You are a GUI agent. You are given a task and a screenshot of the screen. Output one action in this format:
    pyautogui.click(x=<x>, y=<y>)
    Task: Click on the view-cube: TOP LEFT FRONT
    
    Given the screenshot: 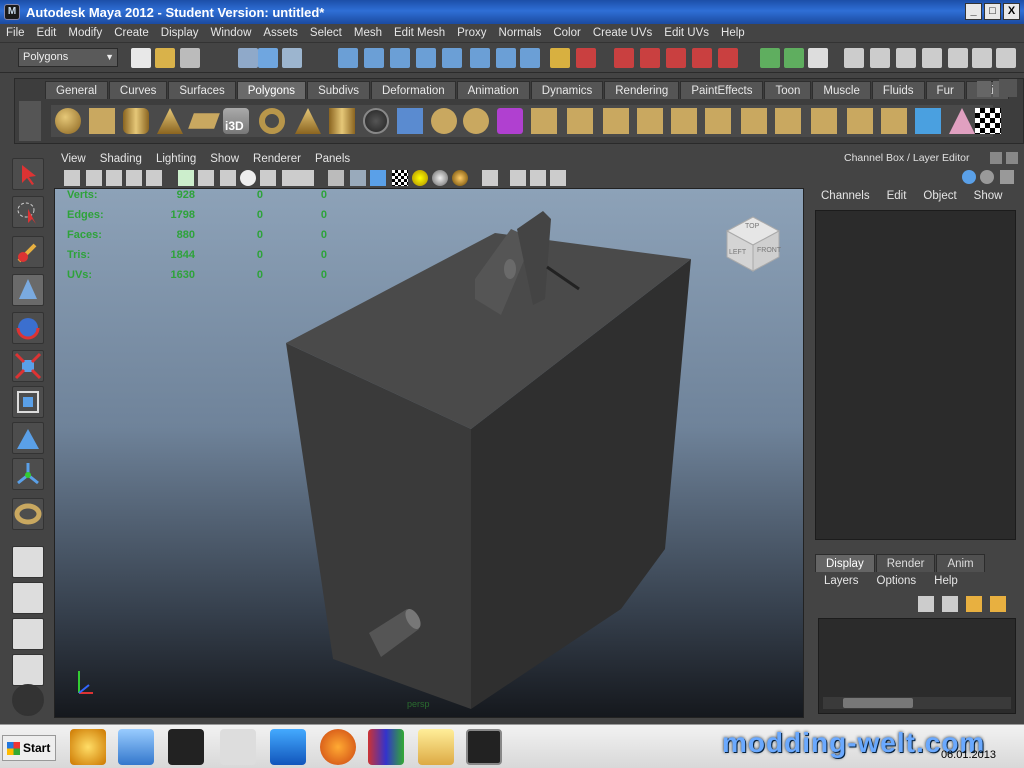 What is the action you would take?
    pyautogui.click(x=752, y=242)
    